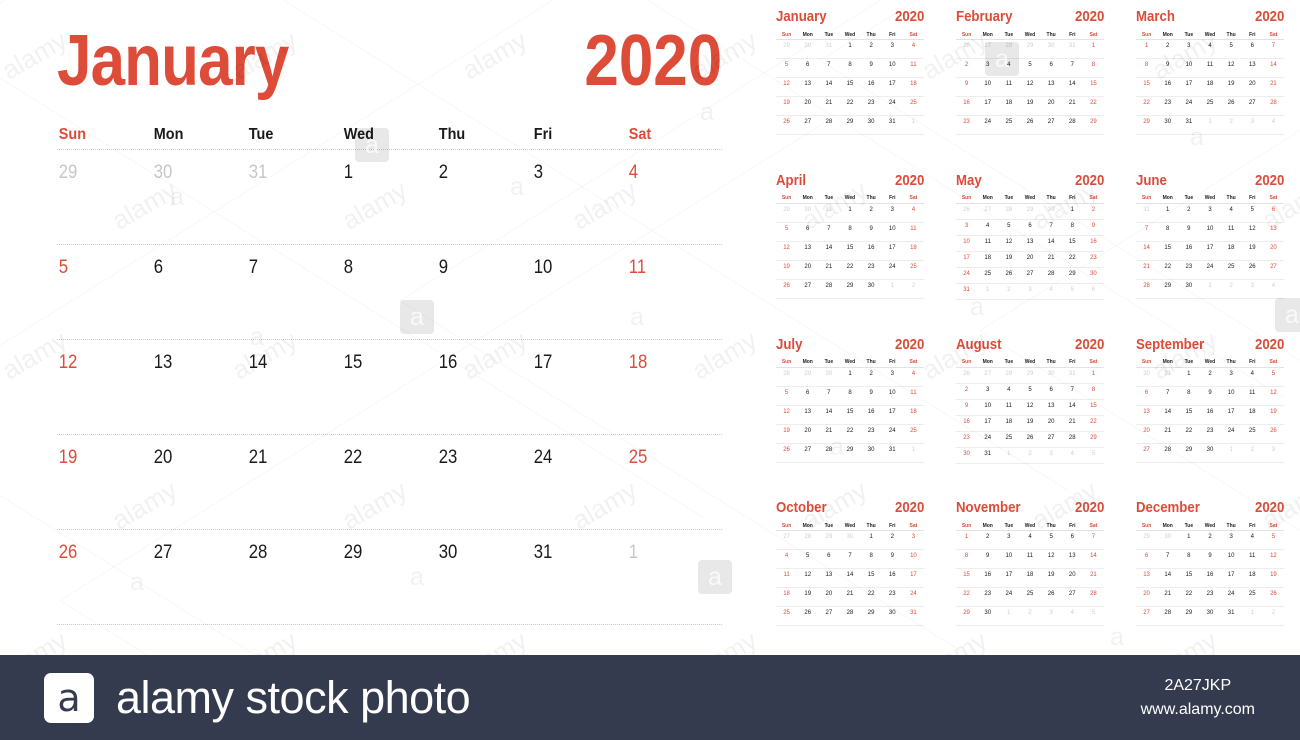 The image size is (1300, 740). Describe the element at coordinates (669, 197) in the screenshot. I see `main-day-cell: 4` at that location.